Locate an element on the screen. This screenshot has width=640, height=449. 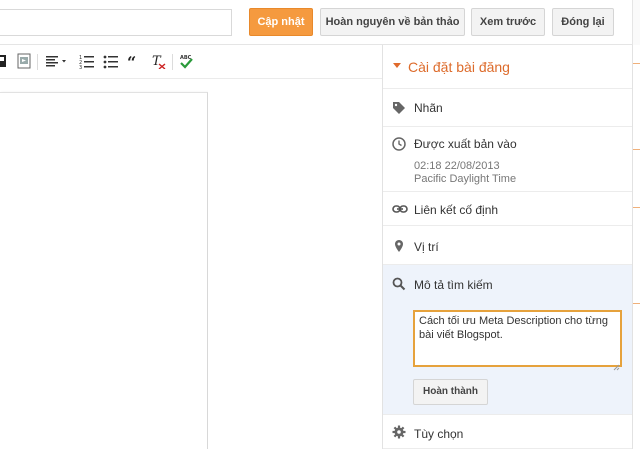
revert-to-draft-button: Hoàn nguyên về bản thảo is located at coordinates (392, 22).